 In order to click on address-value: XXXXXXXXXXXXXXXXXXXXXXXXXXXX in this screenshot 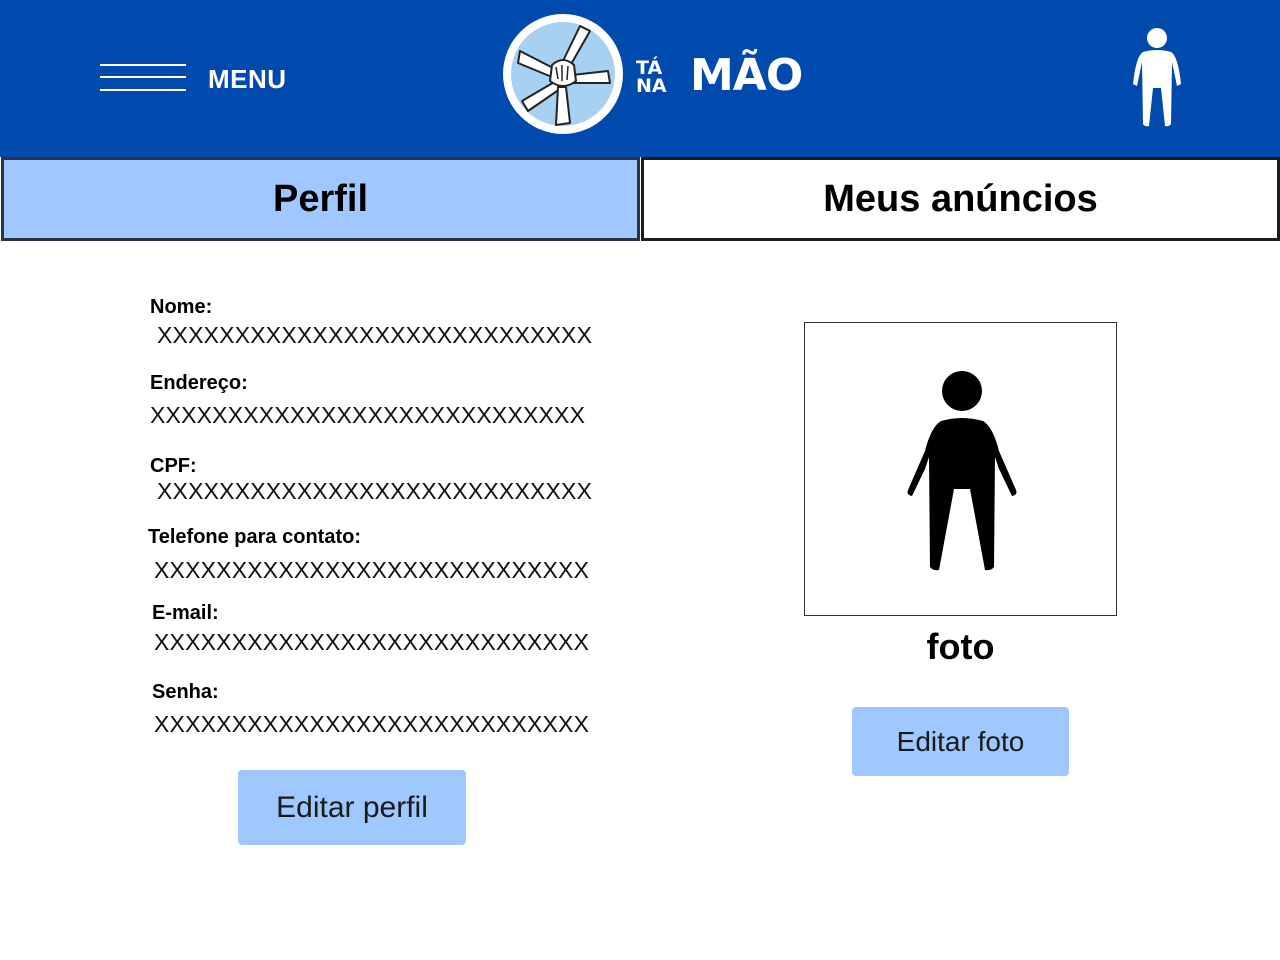, I will do `click(368, 415)`.